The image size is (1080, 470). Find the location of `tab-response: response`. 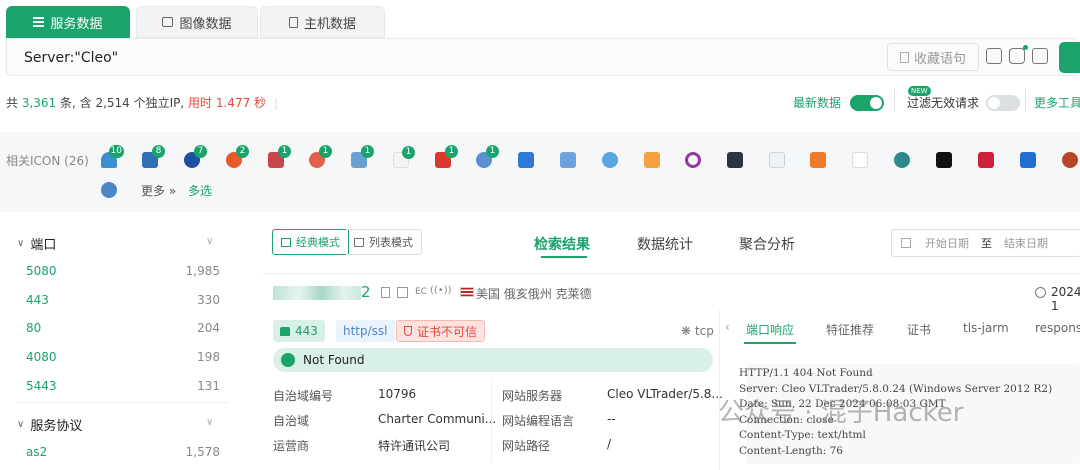

tab-response: response is located at coordinates (1057, 328).